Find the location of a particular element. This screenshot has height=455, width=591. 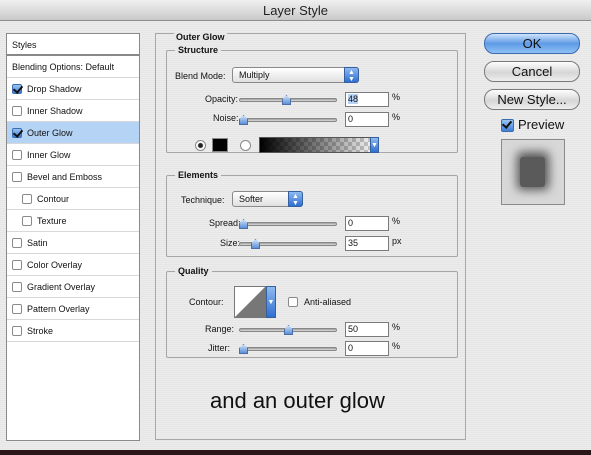

style-item-label: Pattern Overlay is located at coordinates (58, 309).